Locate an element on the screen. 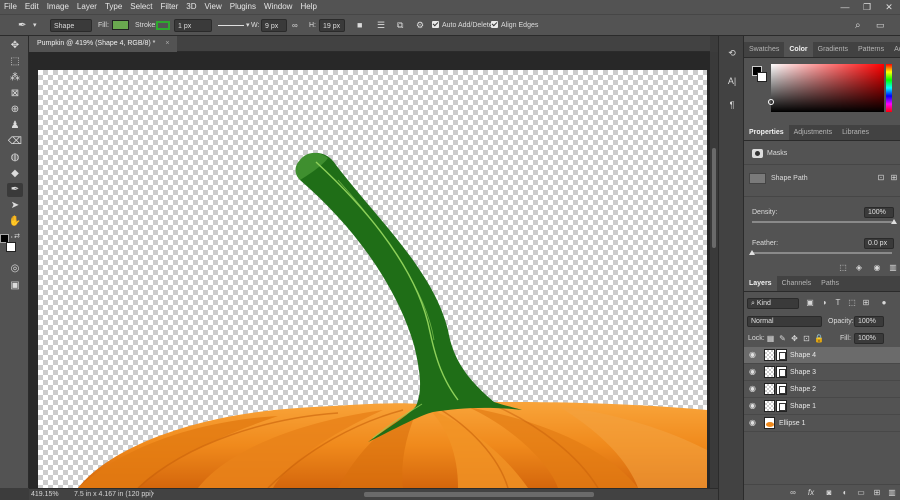 This screenshot has width=900, height=500. blur-tool-icon: ◆ is located at coordinates (15, 174).